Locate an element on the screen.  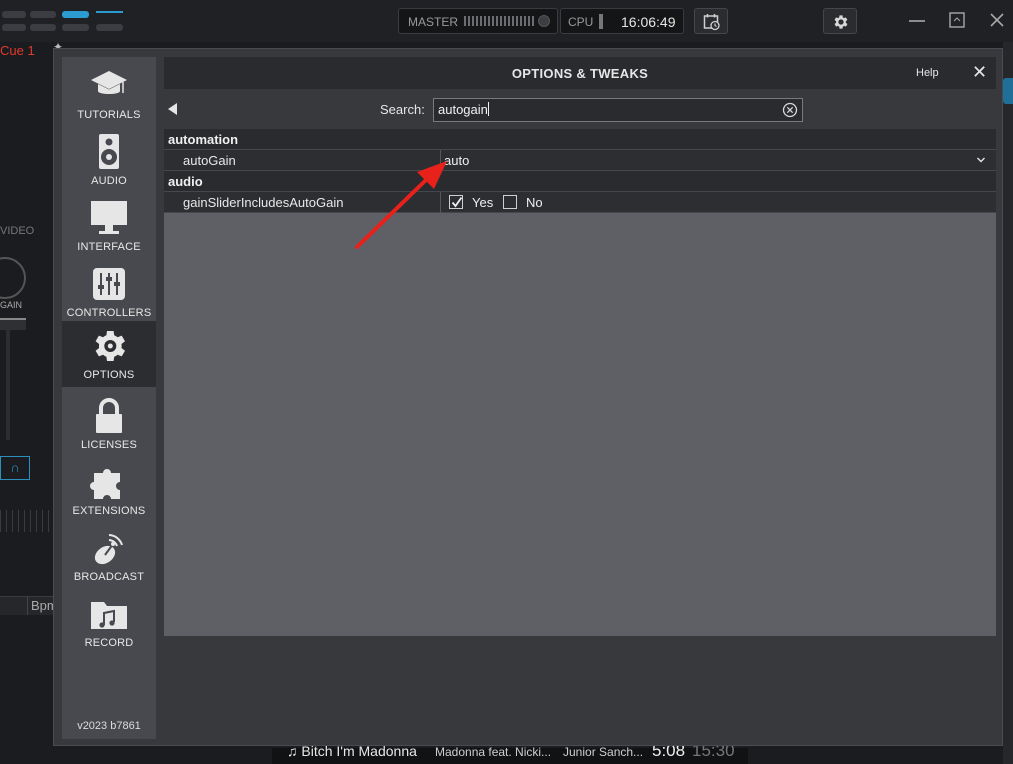
sidebar-item-label: LICENSES is located at coordinates (108, 445).